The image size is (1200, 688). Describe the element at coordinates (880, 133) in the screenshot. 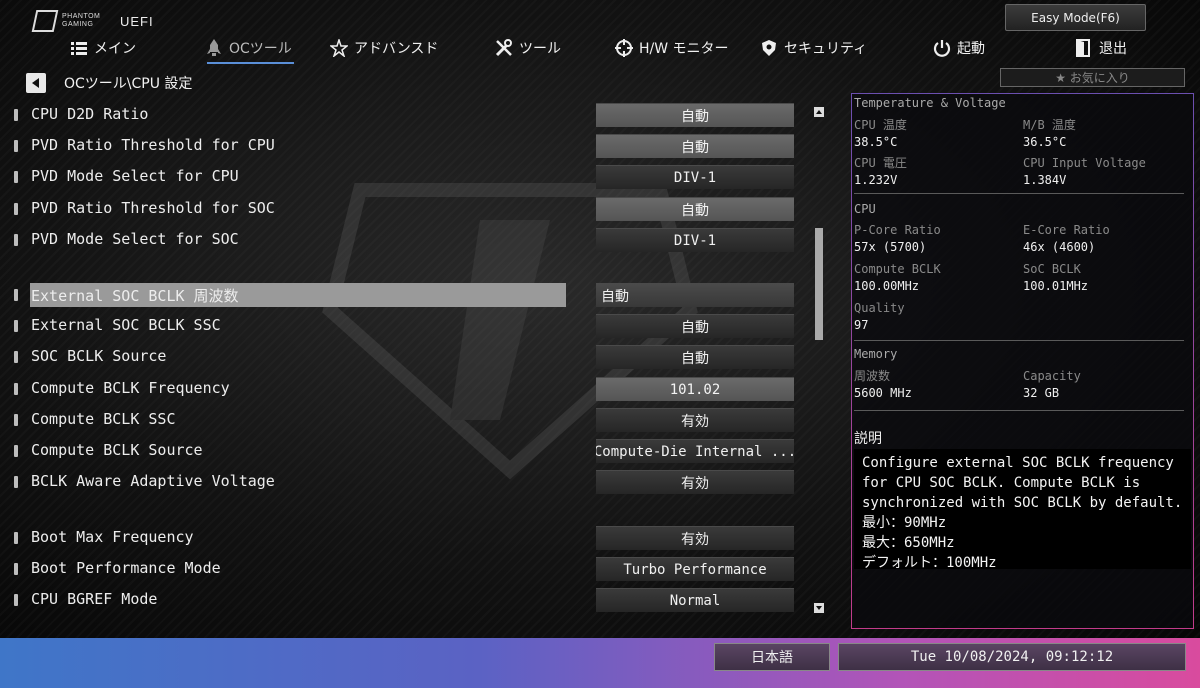

I see `cpu-temp: CPU 温度 38.5°C` at that location.